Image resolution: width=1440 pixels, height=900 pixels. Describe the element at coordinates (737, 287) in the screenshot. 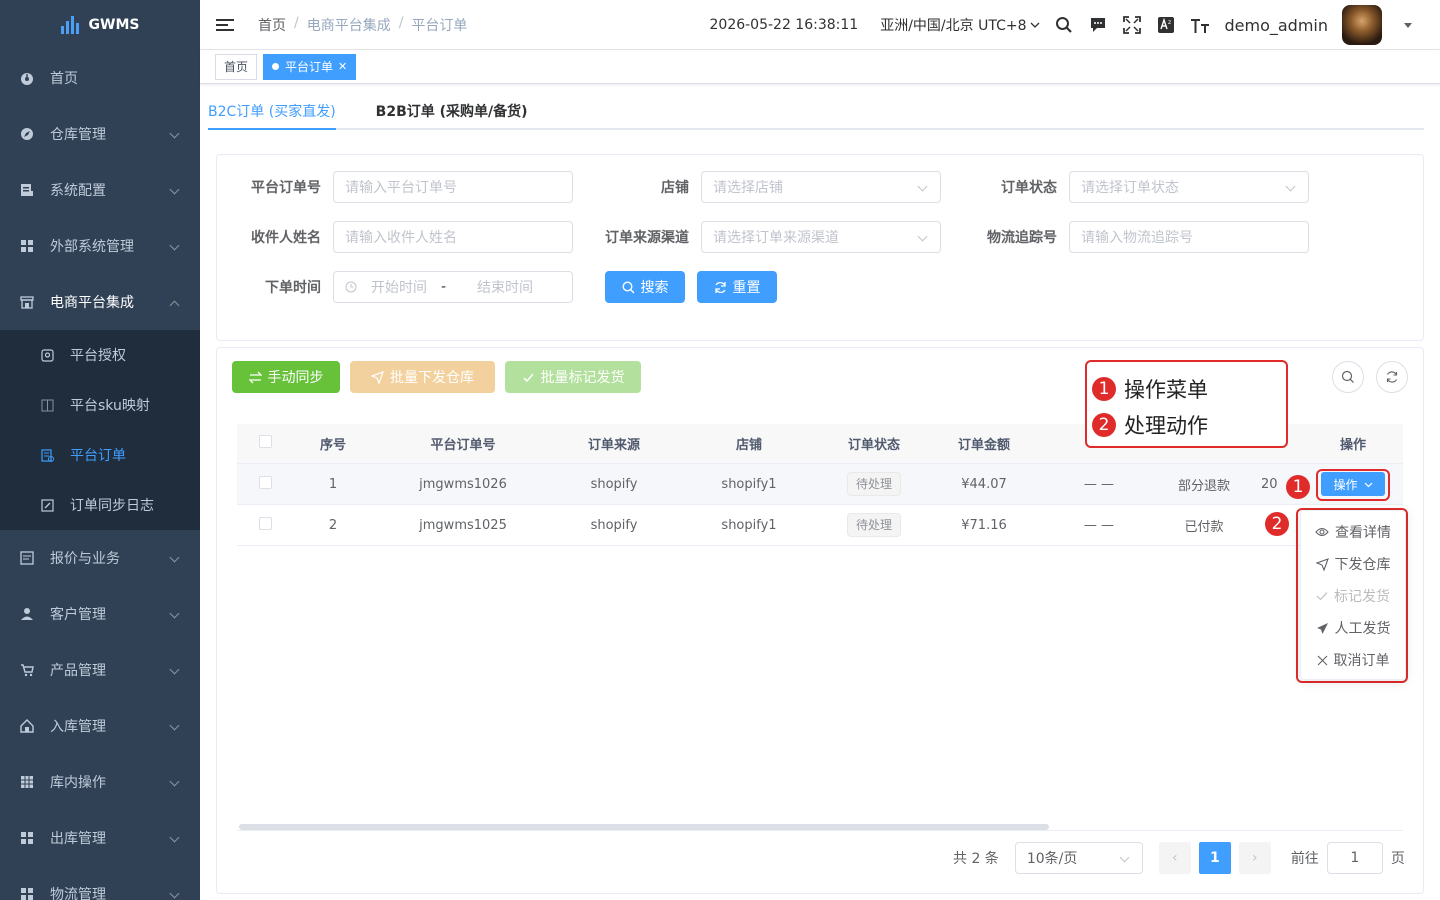

I see `reset-button: 重置` at that location.